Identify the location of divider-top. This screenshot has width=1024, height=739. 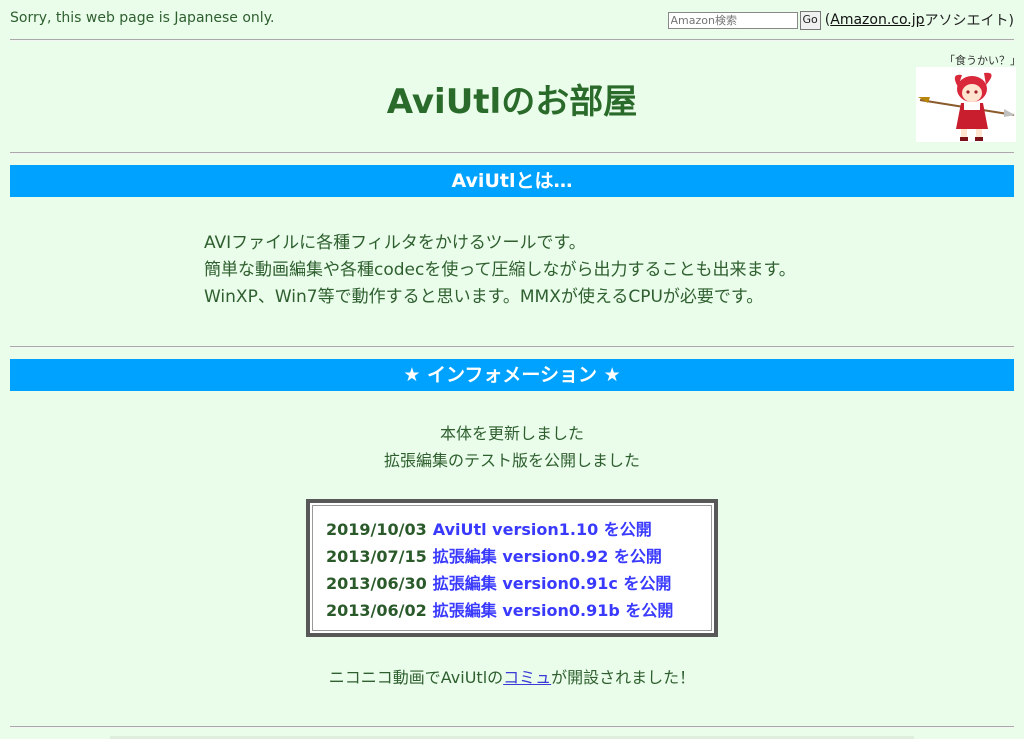
(512, 40).